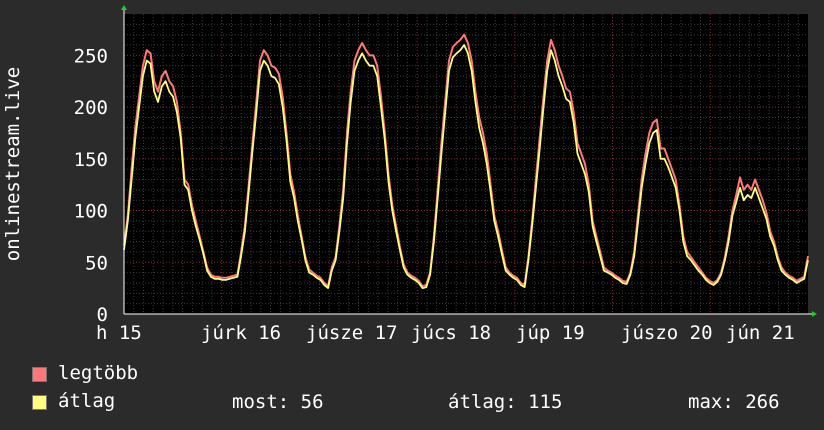 The image size is (824, 430). Describe the element at coordinates (451, 333) in the screenshot. I see `x-tick-label: júcs 18` at that location.